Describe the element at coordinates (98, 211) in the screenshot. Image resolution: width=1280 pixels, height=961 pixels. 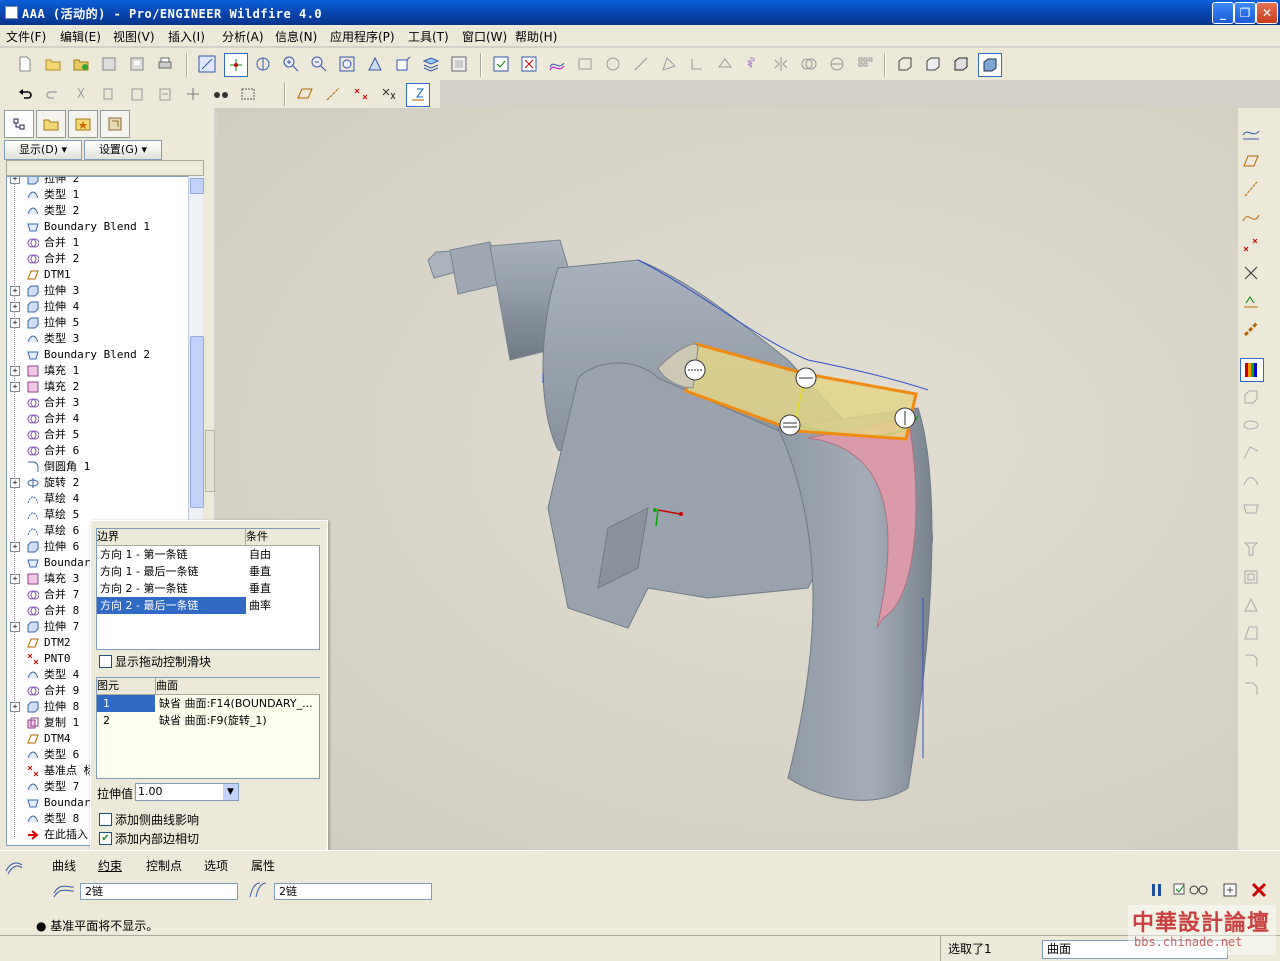
I see `tree-item: 类型 2` at that location.